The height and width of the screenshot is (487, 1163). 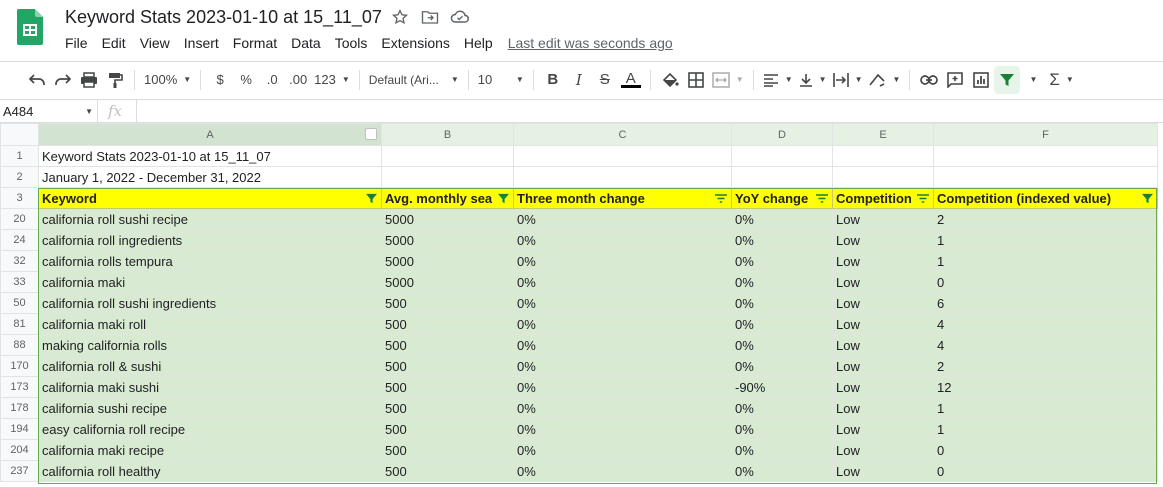 What do you see at coordinates (430, 17) in the screenshot?
I see `move-folder-icon` at bounding box center [430, 17].